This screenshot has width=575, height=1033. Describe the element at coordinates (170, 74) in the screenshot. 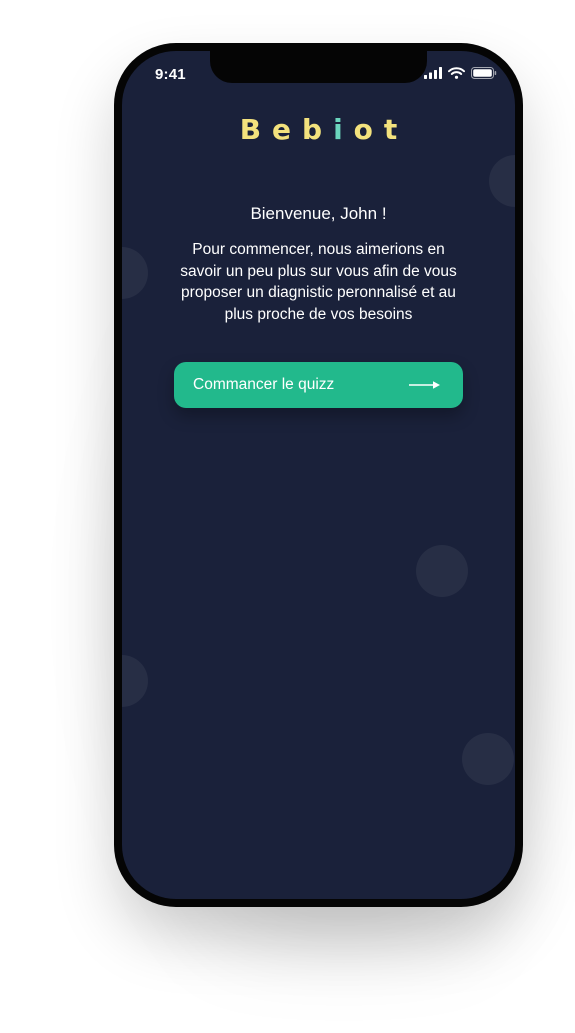

I see `status-time: 9:41` at that location.